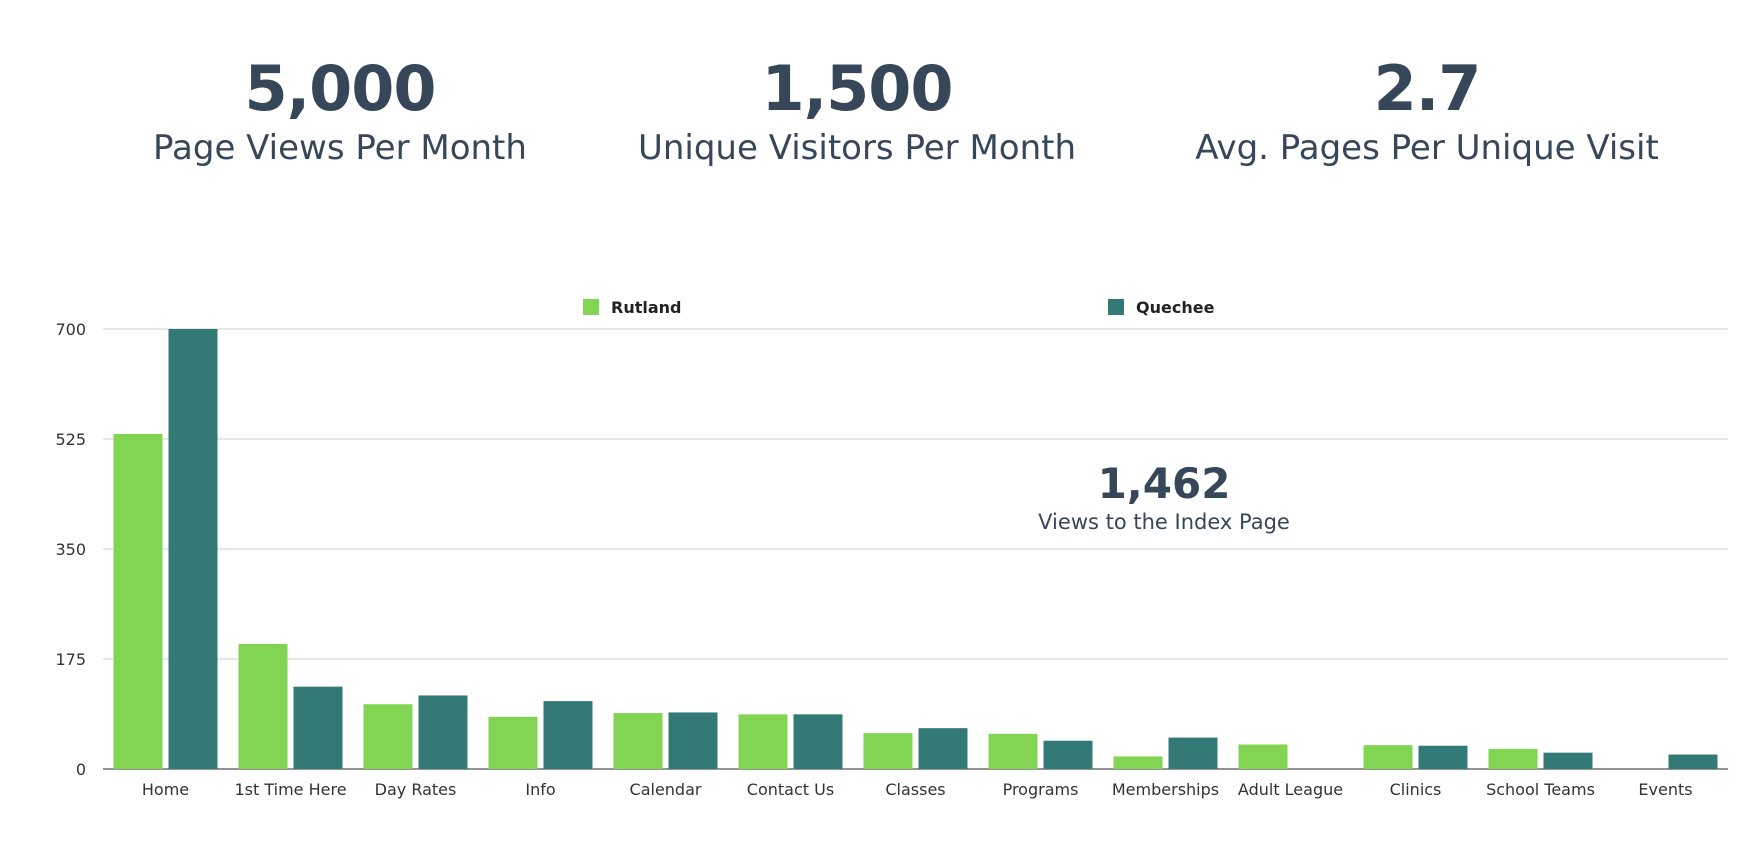 The height and width of the screenshot is (846, 1758). I want to click on bar-rutland-calendar, so click(638, 741).